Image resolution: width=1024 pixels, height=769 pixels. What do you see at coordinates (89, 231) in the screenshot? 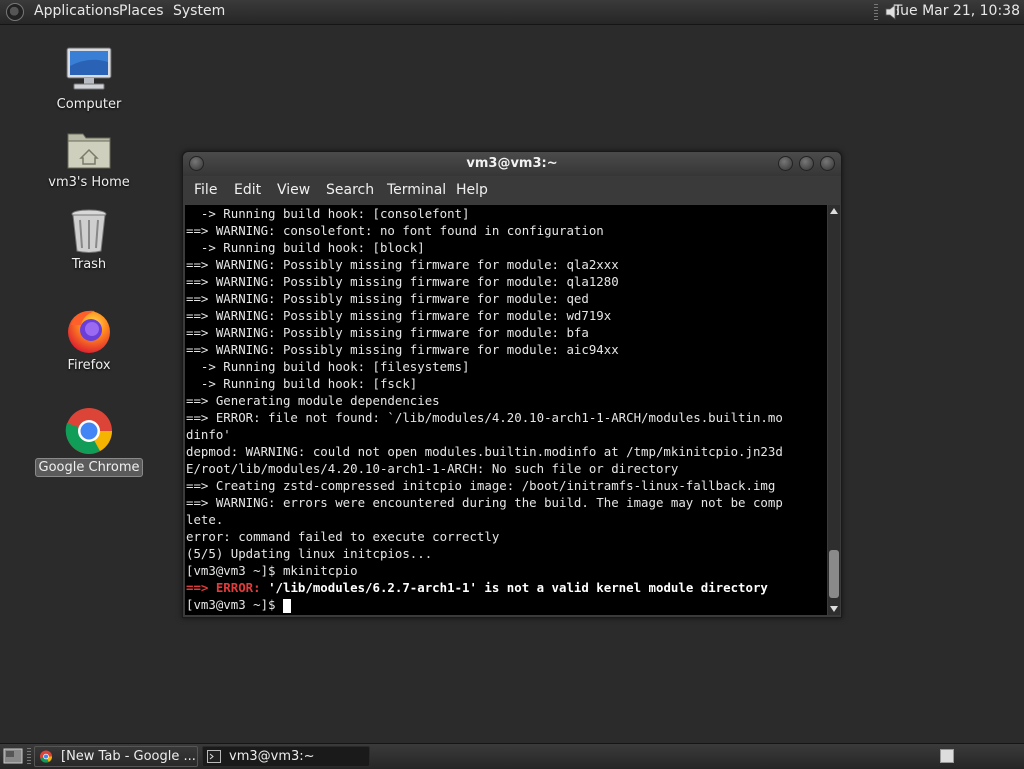
I see `trash-icon` at bounding box center [89, 231].